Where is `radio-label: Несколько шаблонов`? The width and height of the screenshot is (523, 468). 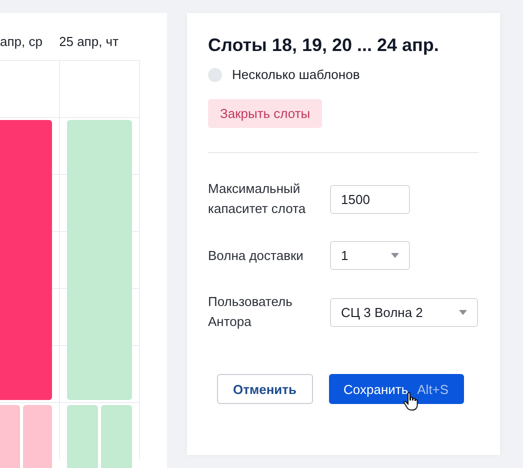
radio-label: Несколько шаблонов is located at coordinates (296, 74).